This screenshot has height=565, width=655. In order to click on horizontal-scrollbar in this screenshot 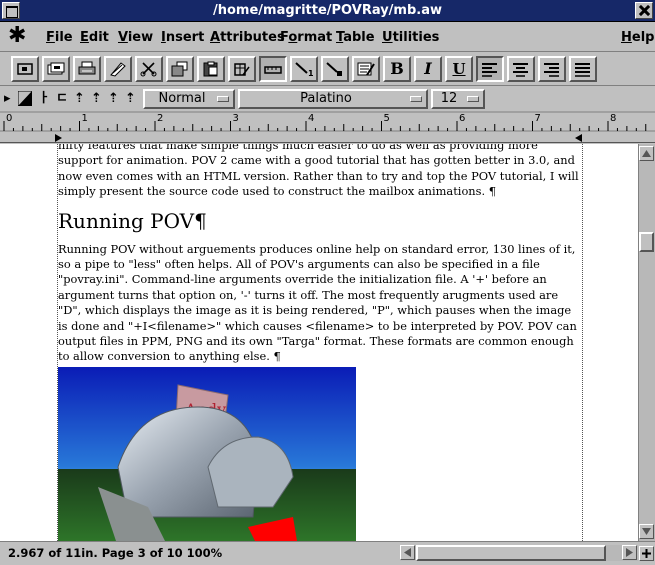, I will do `click(519, 553)`.